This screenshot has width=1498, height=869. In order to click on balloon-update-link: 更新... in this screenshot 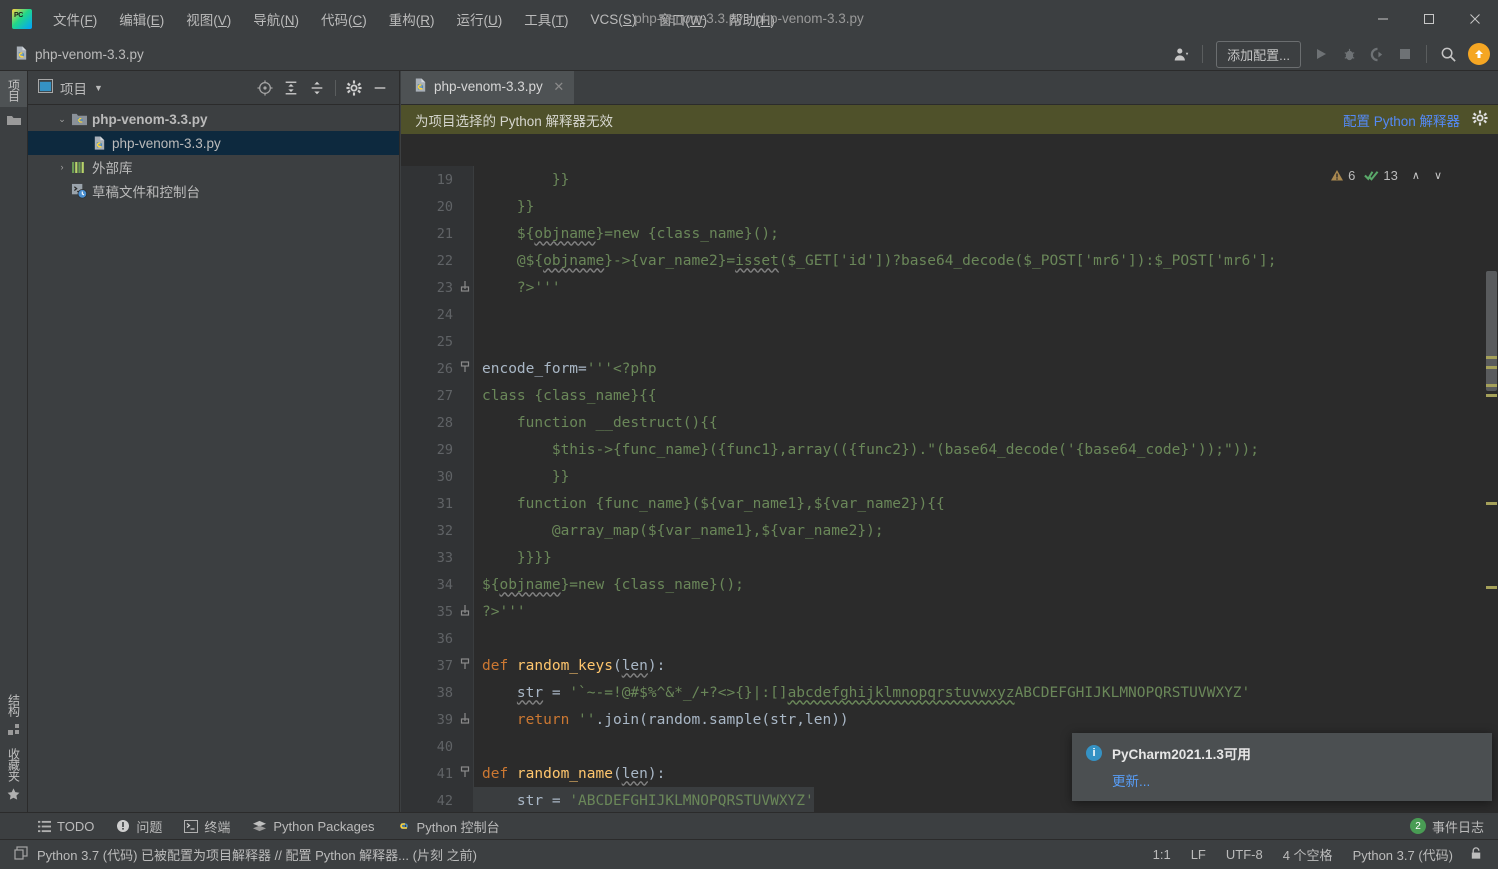, I will do `click(1131, 780)`.